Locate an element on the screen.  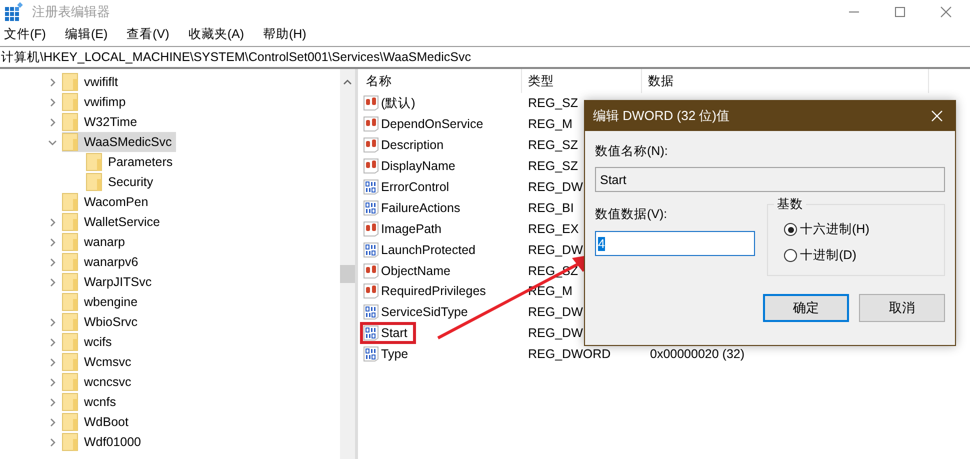
table-cell: REG_DWORD is located at coordinates (569, 354).